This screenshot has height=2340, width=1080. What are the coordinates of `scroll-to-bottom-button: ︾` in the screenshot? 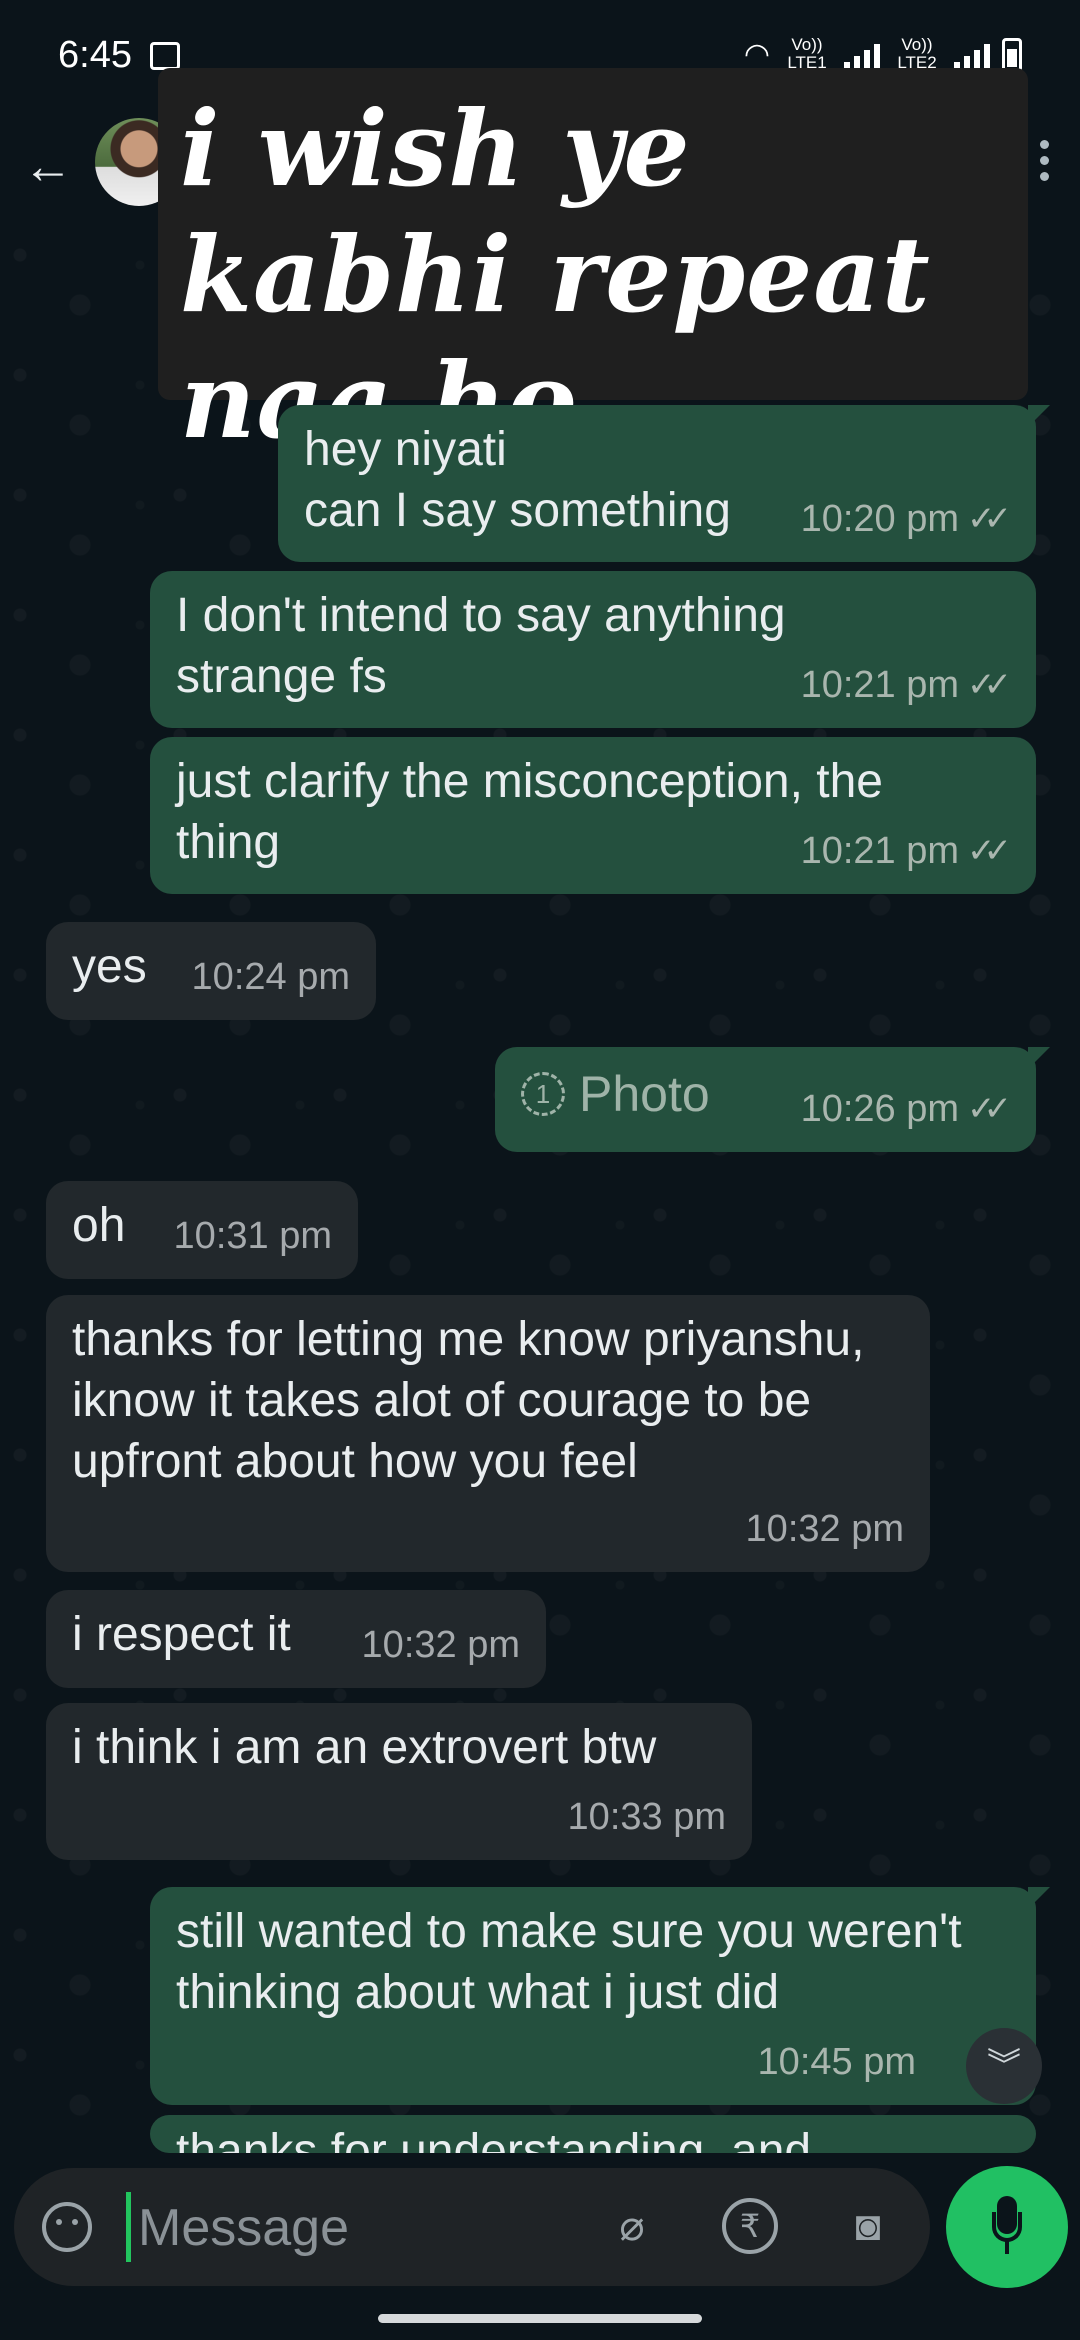 It's located at (1004, 2066).